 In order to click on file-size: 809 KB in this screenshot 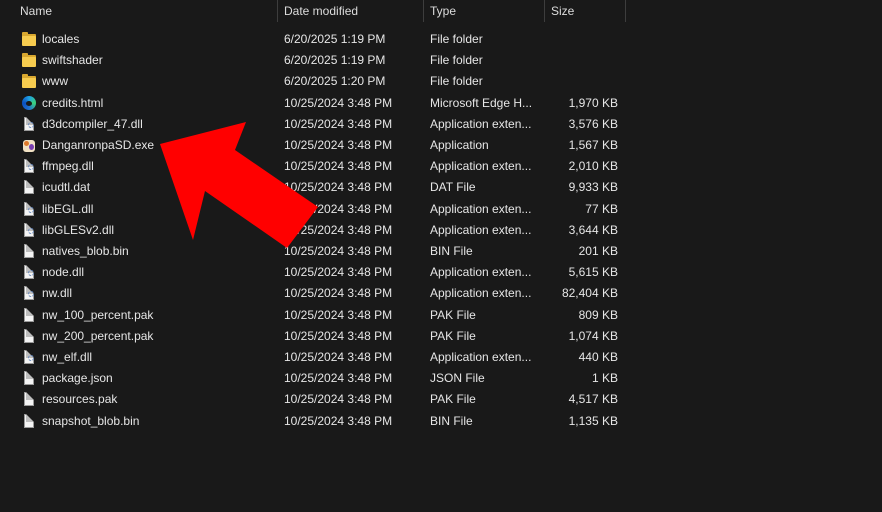, I will do `click(598, 314)`.